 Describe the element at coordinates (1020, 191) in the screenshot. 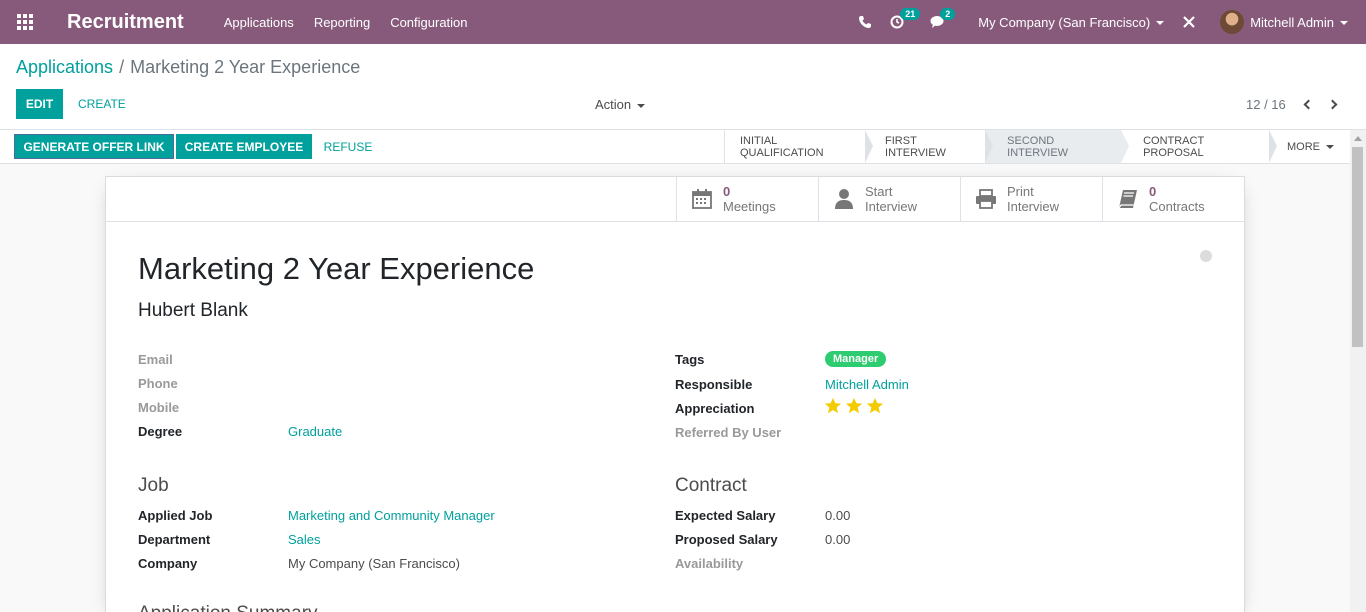

I see `print-interview-line1: Print` at that location.